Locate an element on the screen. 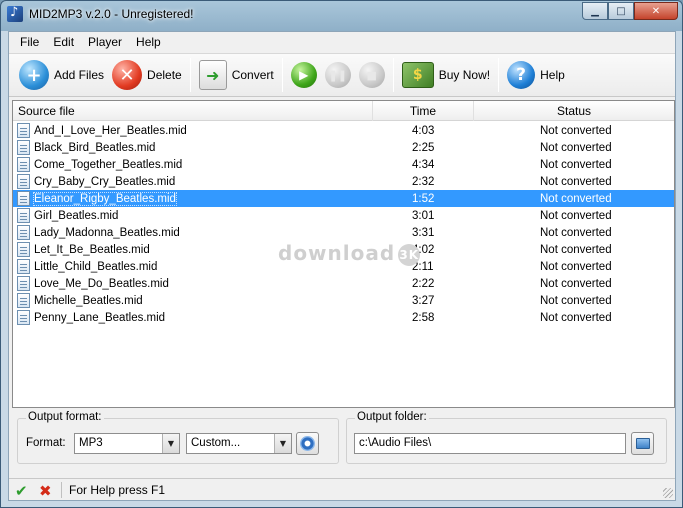 The image size is (683, 508). folder-icon is located at coordinates (642, 443).